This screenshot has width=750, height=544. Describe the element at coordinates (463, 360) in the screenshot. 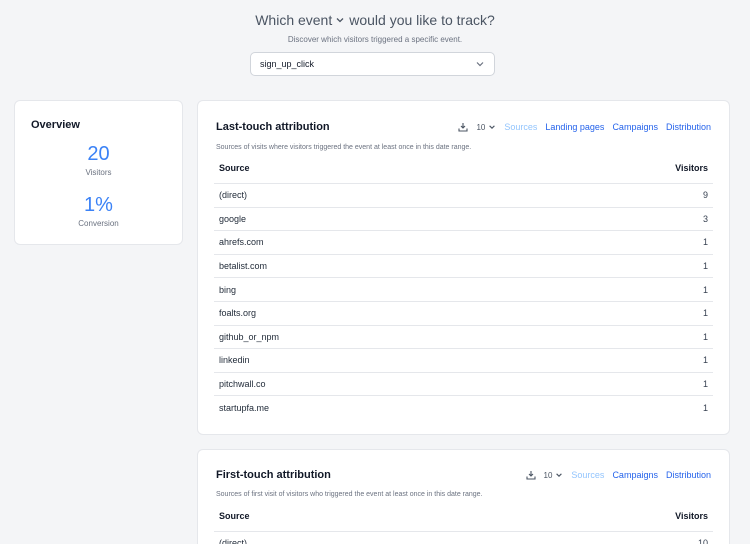

I see `table-row: linkedin 1` at that location.